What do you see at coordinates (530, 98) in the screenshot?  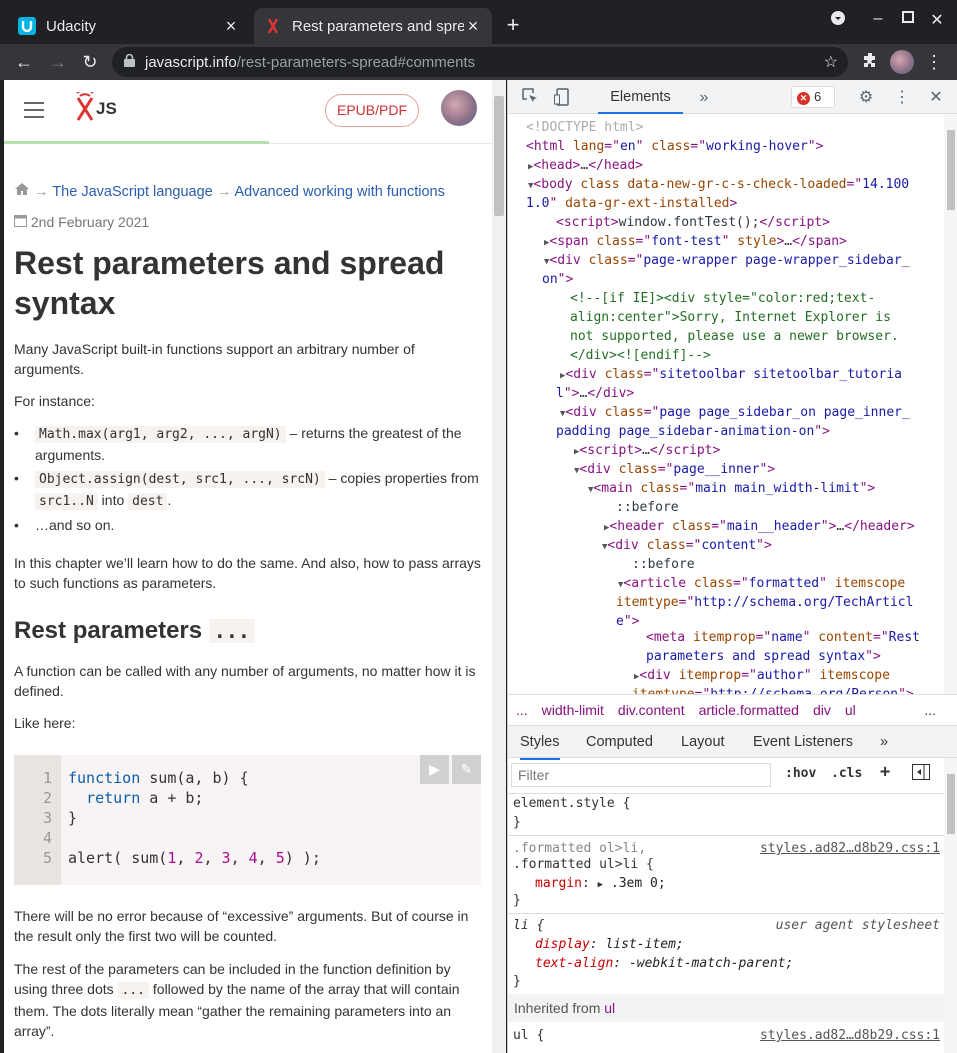 I see `inspect-element-icon` at bounding box center [530, 98].